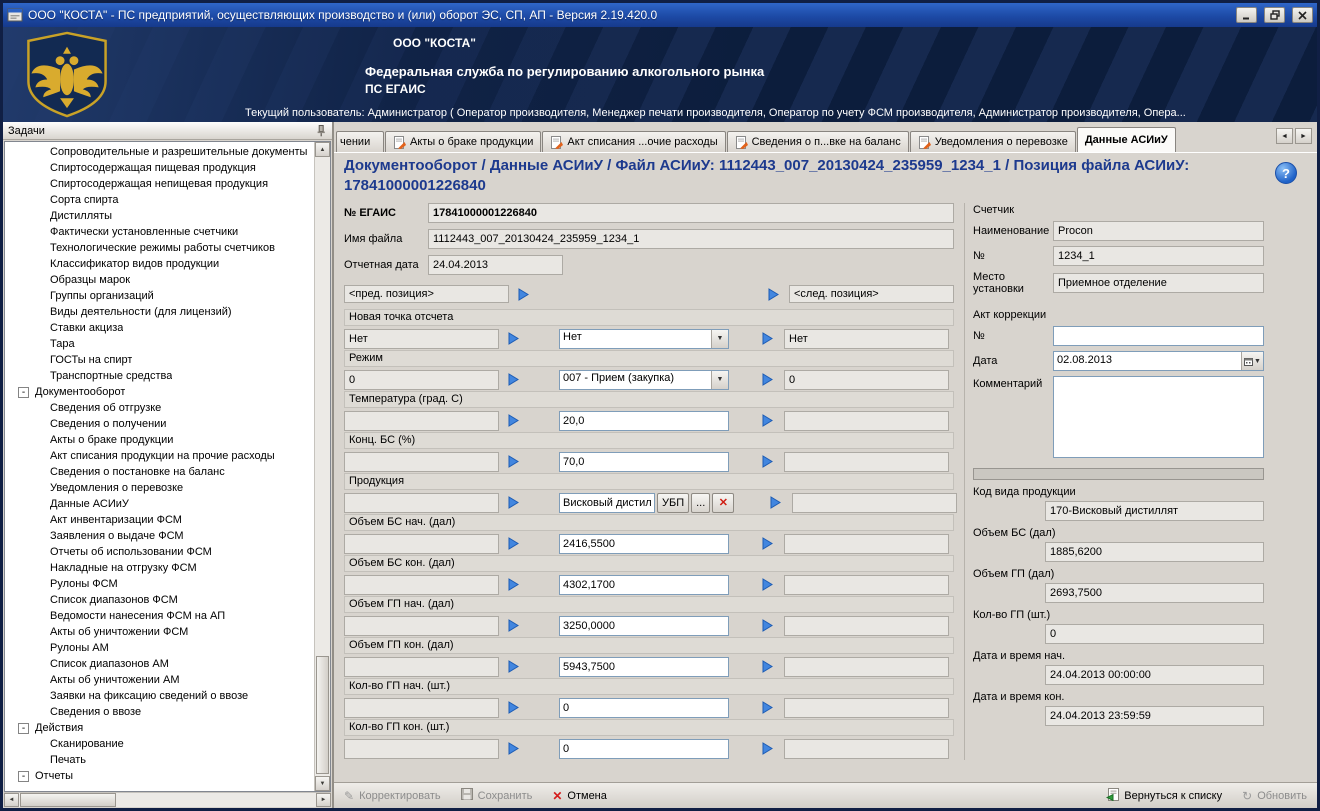 This screenshot has height=811, width=1320. Describe the element at coordinates (322, 466) in the screenshot. I see `tree-vertical-scrollbar: ▲ ▼` at that location.